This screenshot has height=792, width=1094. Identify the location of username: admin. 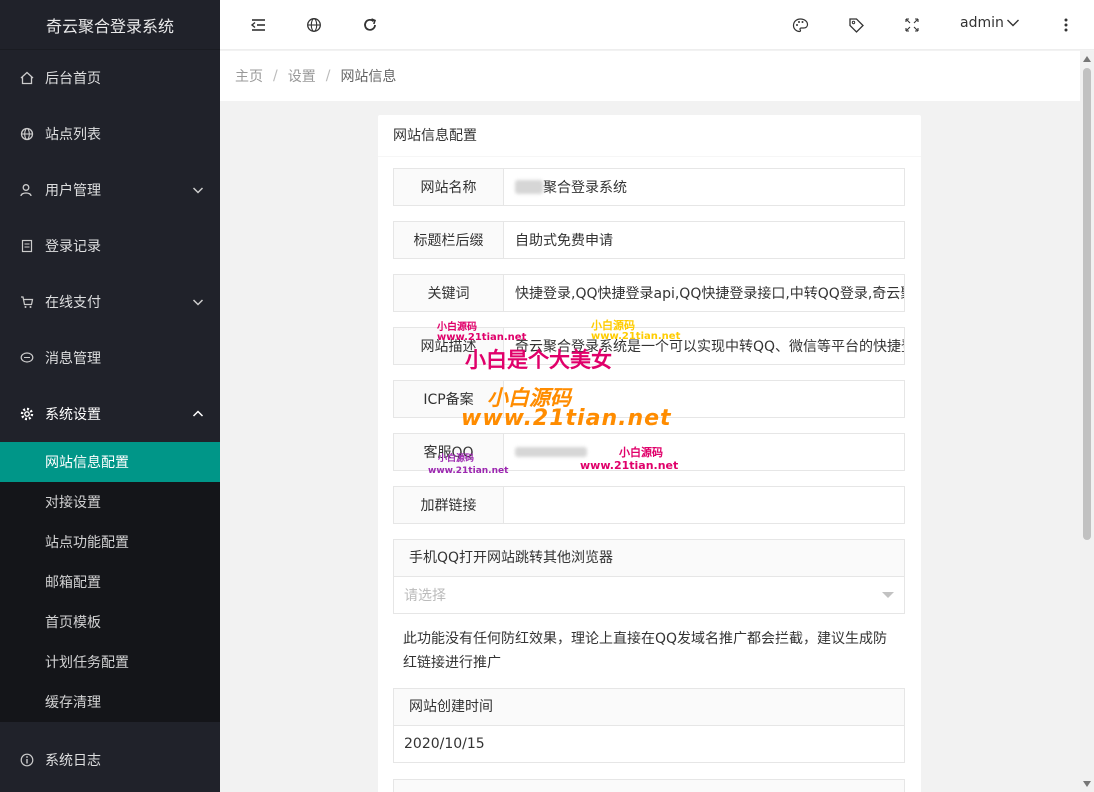
(982, 23).